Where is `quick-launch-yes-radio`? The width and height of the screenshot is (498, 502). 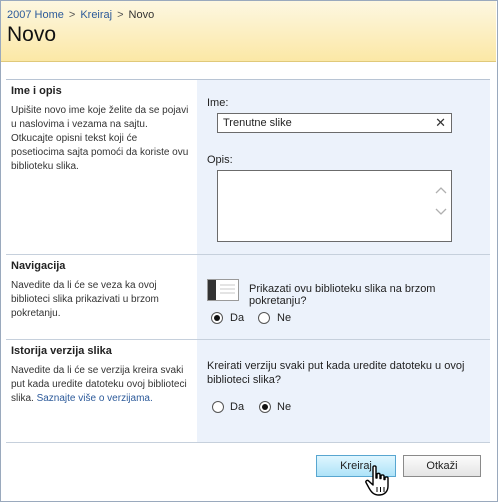
quick-launch-yes-radio is located at coordinates (217, 318).